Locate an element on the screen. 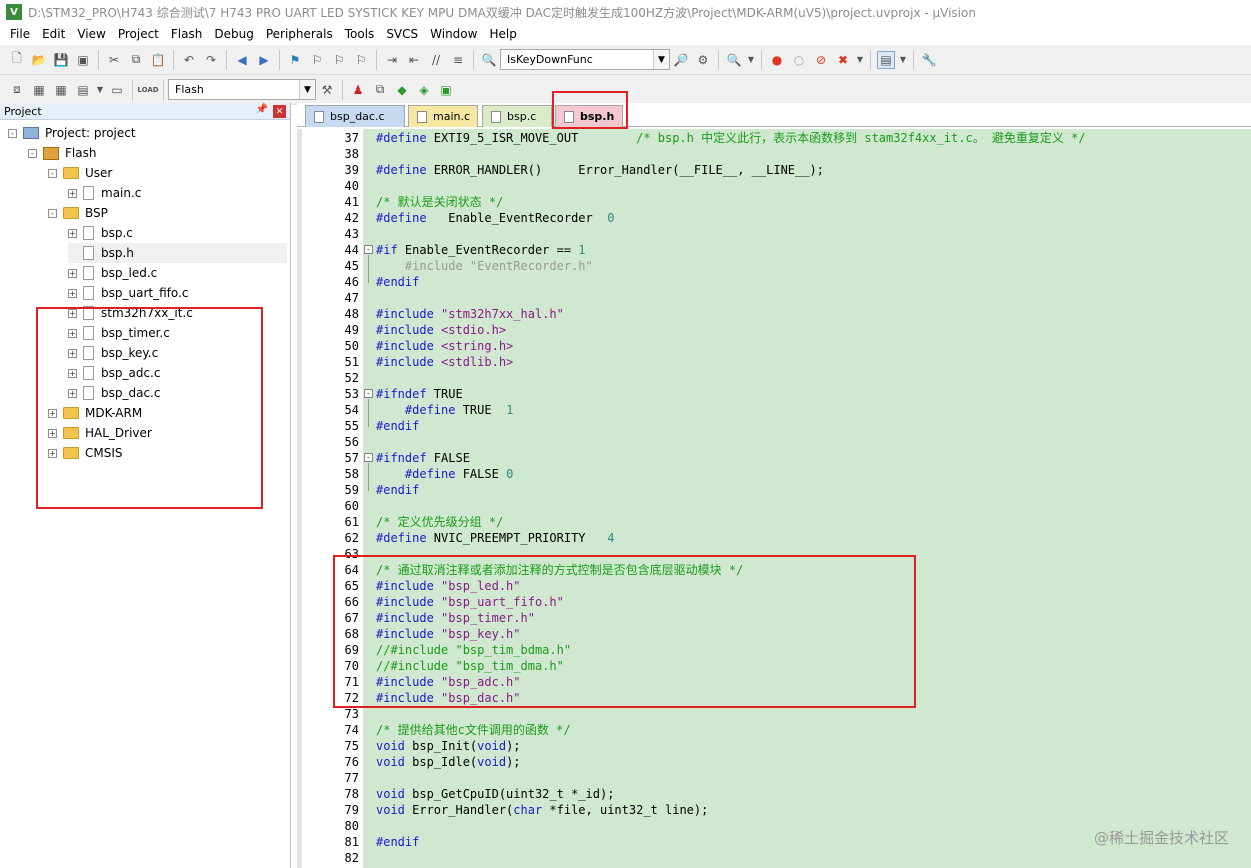 Image resolution: width=1251 pixels, height=868 pixels. find-icon: 🔎 is located at coordinates (681, 60).